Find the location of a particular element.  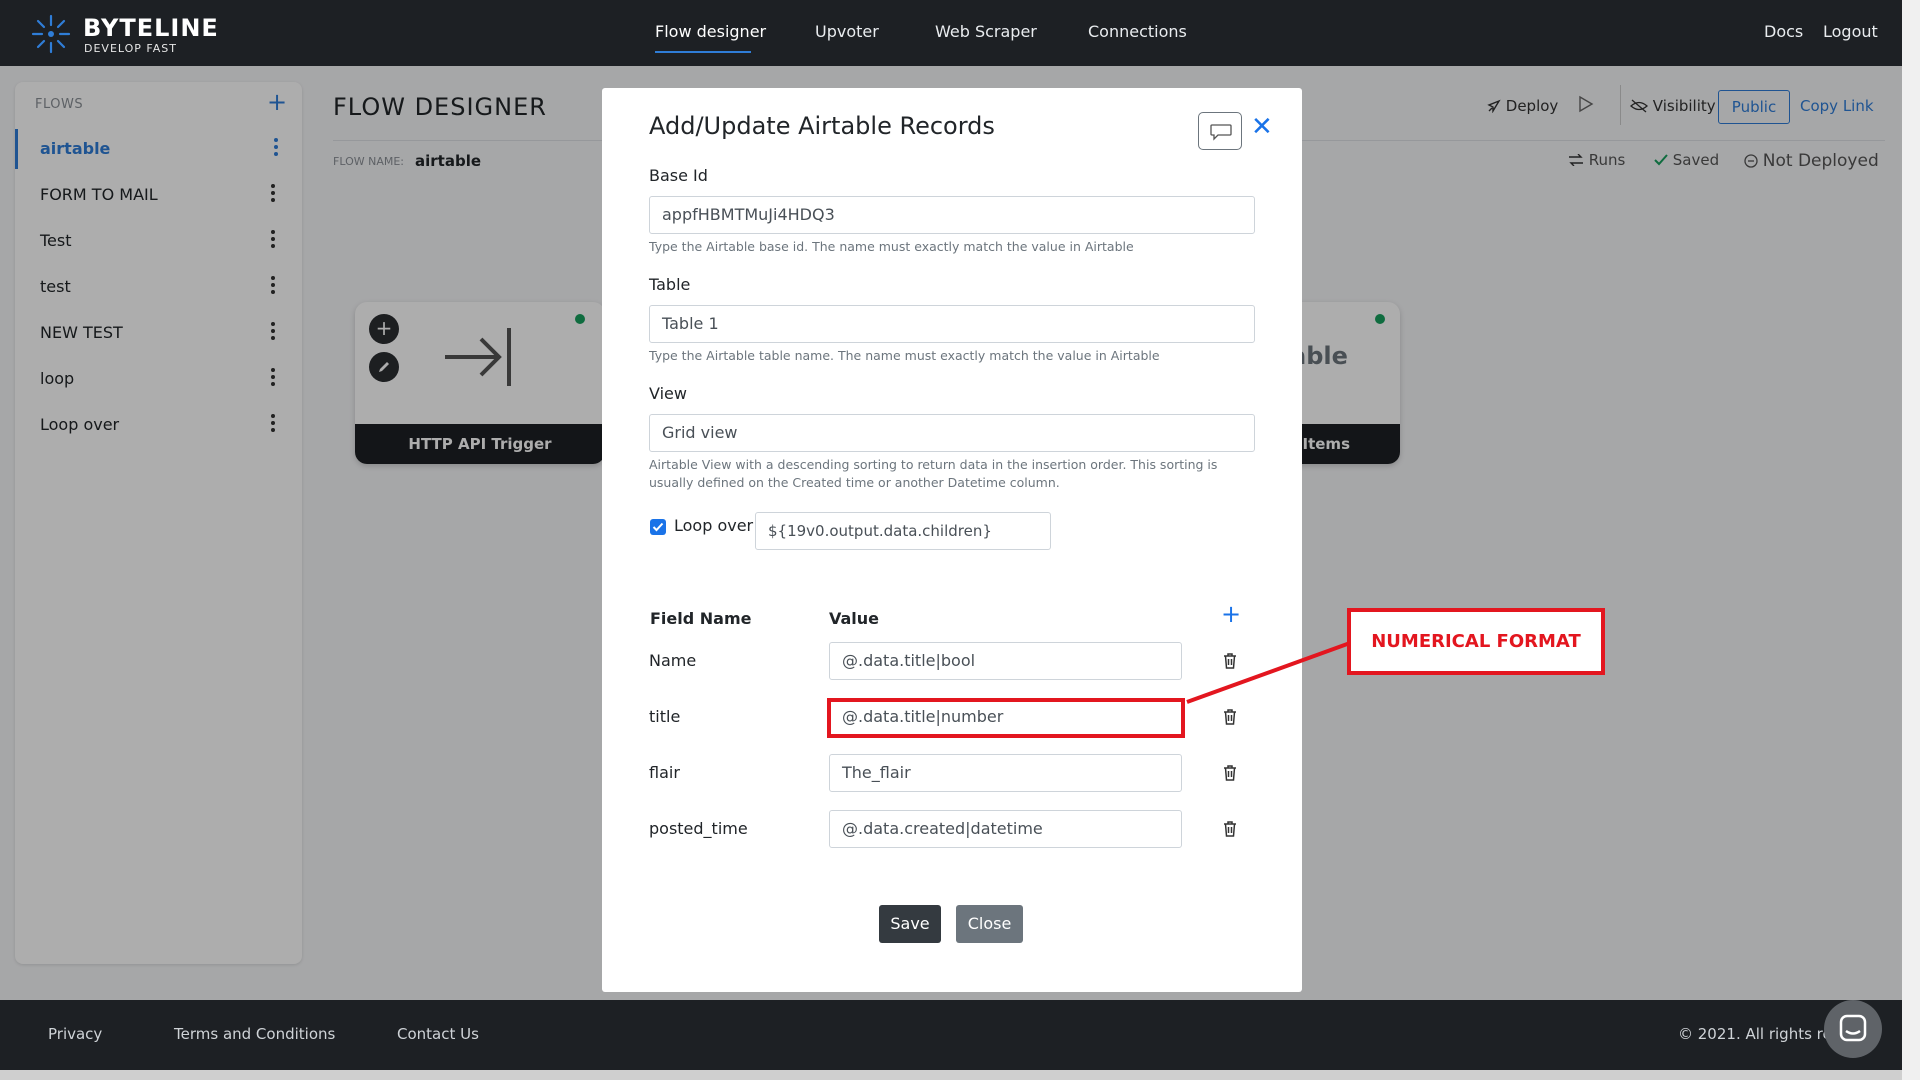

footer-terms-link: Terms and Conditions is located at coordinates (254, 1034).